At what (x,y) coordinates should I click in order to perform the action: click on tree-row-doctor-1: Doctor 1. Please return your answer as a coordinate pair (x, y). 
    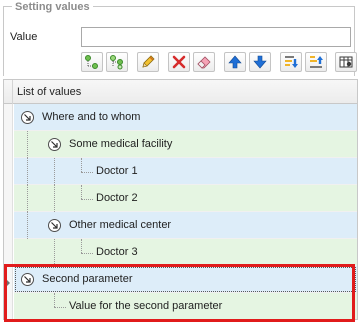
    Looking at the image, I should click on (185, 171).